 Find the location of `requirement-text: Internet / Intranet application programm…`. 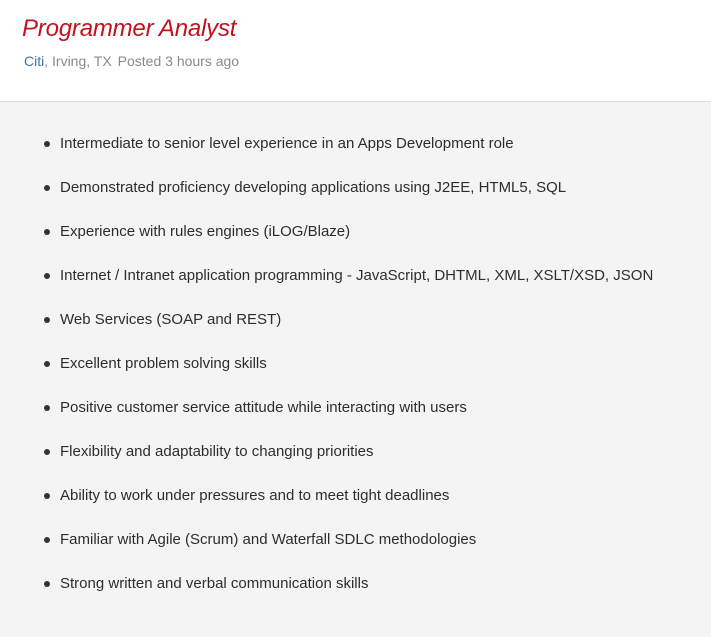

requirement-text: Internet / Intranet application programm… is located at coordinates (357, 275).